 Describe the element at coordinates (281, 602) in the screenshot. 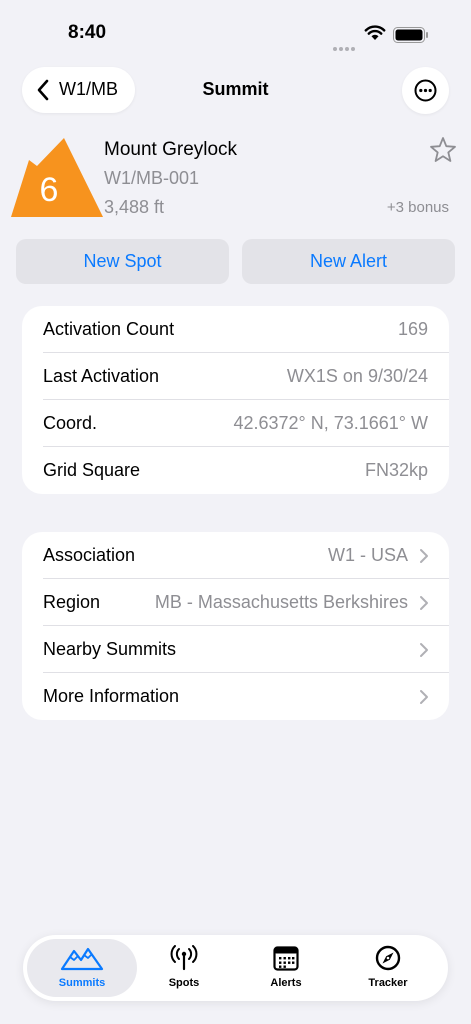

I see `link-value: MB - Massachusetts Berkshires` at that location.